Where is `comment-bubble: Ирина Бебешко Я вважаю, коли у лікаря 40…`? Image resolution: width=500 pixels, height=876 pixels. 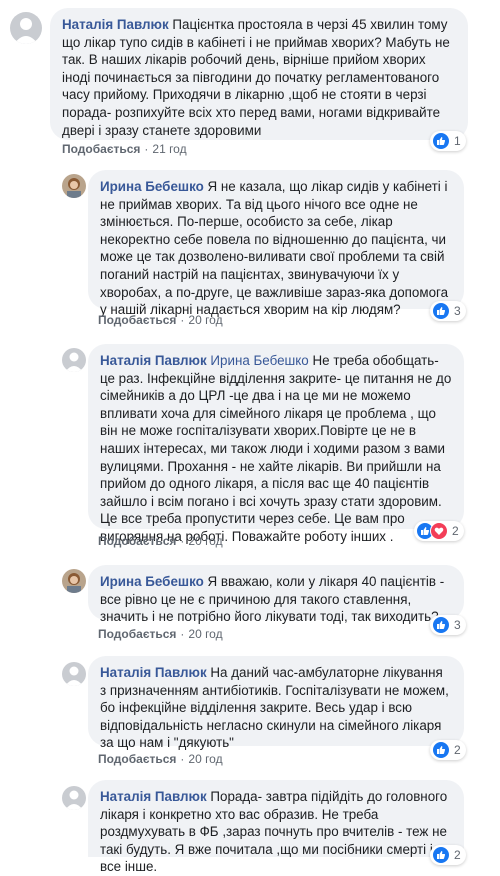
comment-bubble: Ирина Бебешко Я вважаю, коли у лікаря 40… is located at coordinates (276, 594).